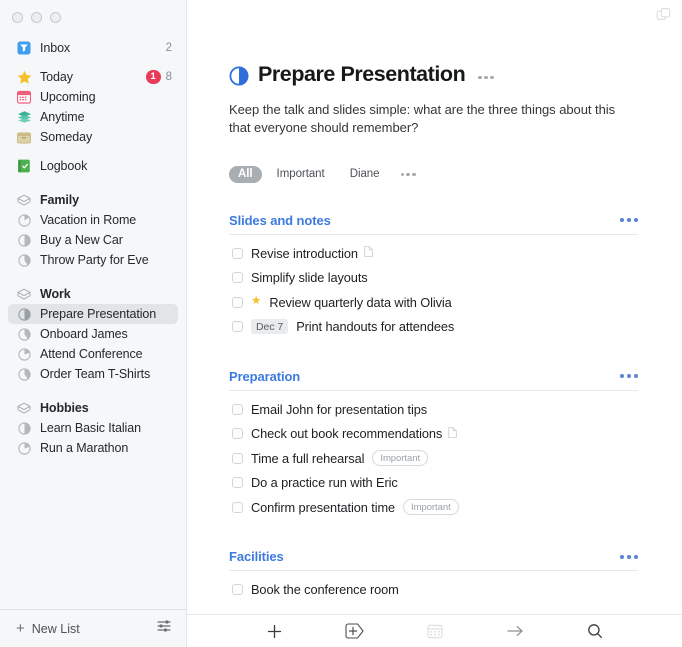  I want to click on window-traffic-lights, so click(93, 13).